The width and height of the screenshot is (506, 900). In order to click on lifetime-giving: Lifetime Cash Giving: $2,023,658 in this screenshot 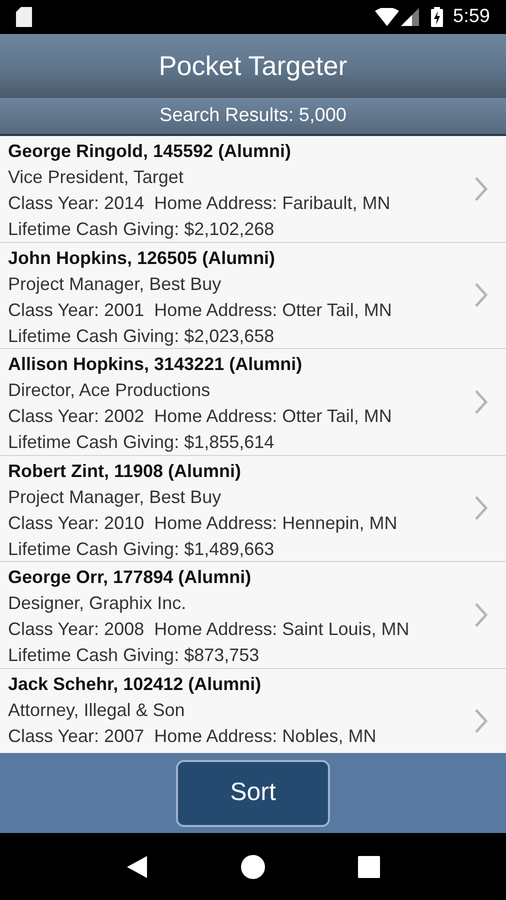, I will do `click(142, 336)`.